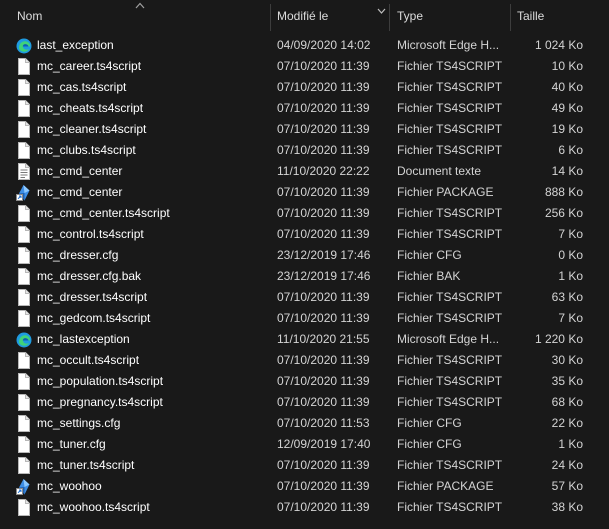  I want to click on file-size: 68 Ko, so click(567, 402).